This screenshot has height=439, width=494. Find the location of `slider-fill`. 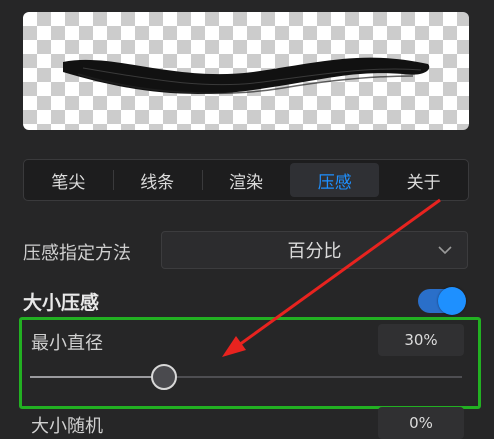

slider-fill is located at coordinates (97, 377).